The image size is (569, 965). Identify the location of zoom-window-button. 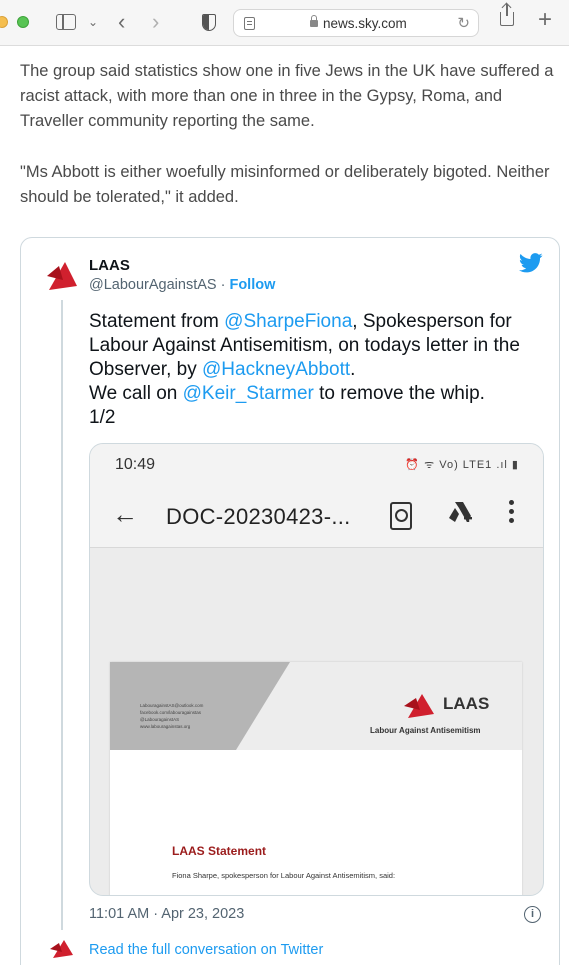
(23, 22).